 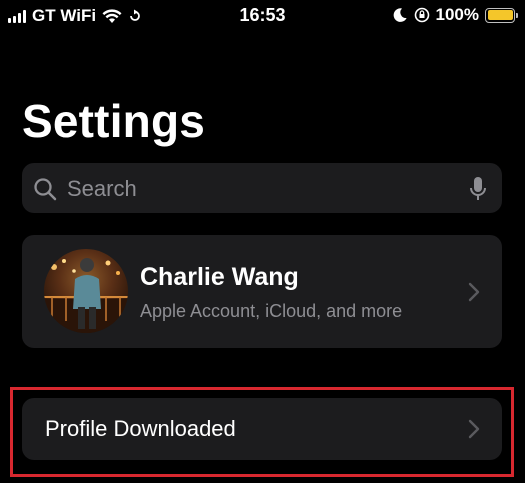 I want to click on moon-icon, so click(x=400, y=15).